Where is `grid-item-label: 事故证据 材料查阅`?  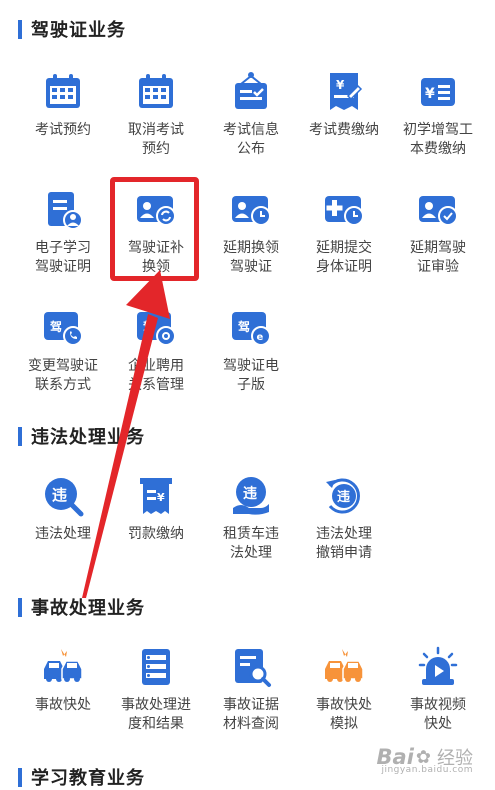
grid-item-label: 事故证据 材料查阅 is located at coordinates (251, 714).